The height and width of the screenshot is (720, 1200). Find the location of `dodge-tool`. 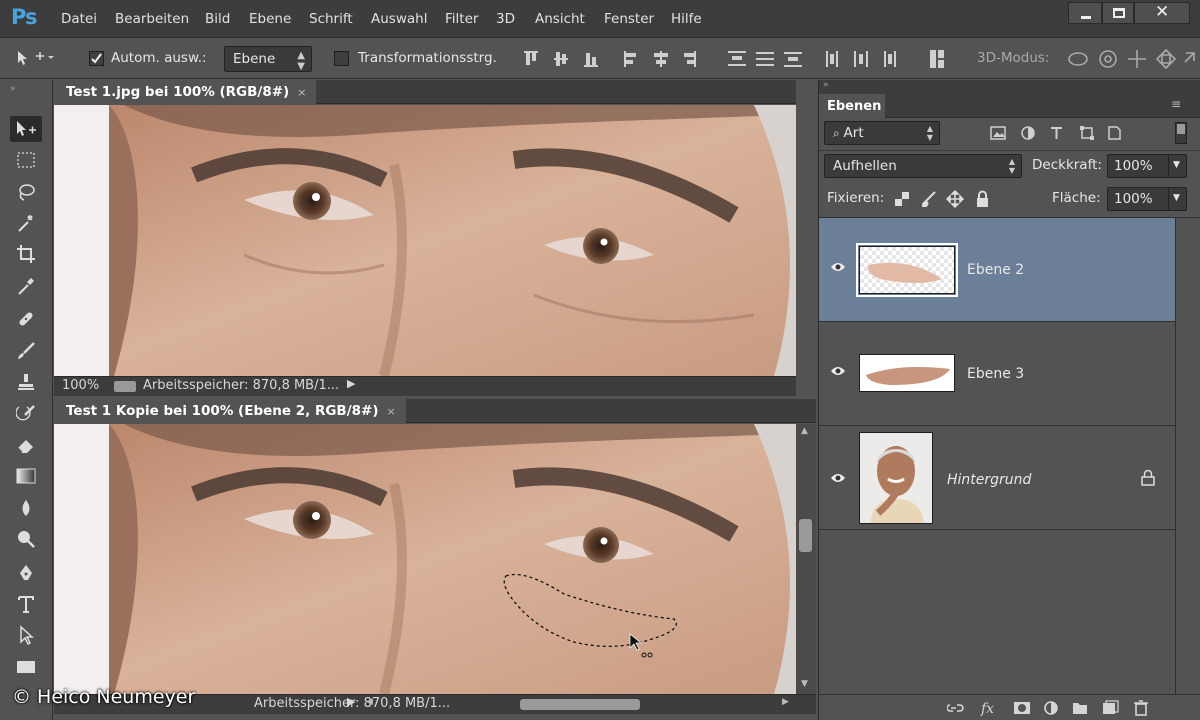

dodge-tool is located at coordinates (26, 539).